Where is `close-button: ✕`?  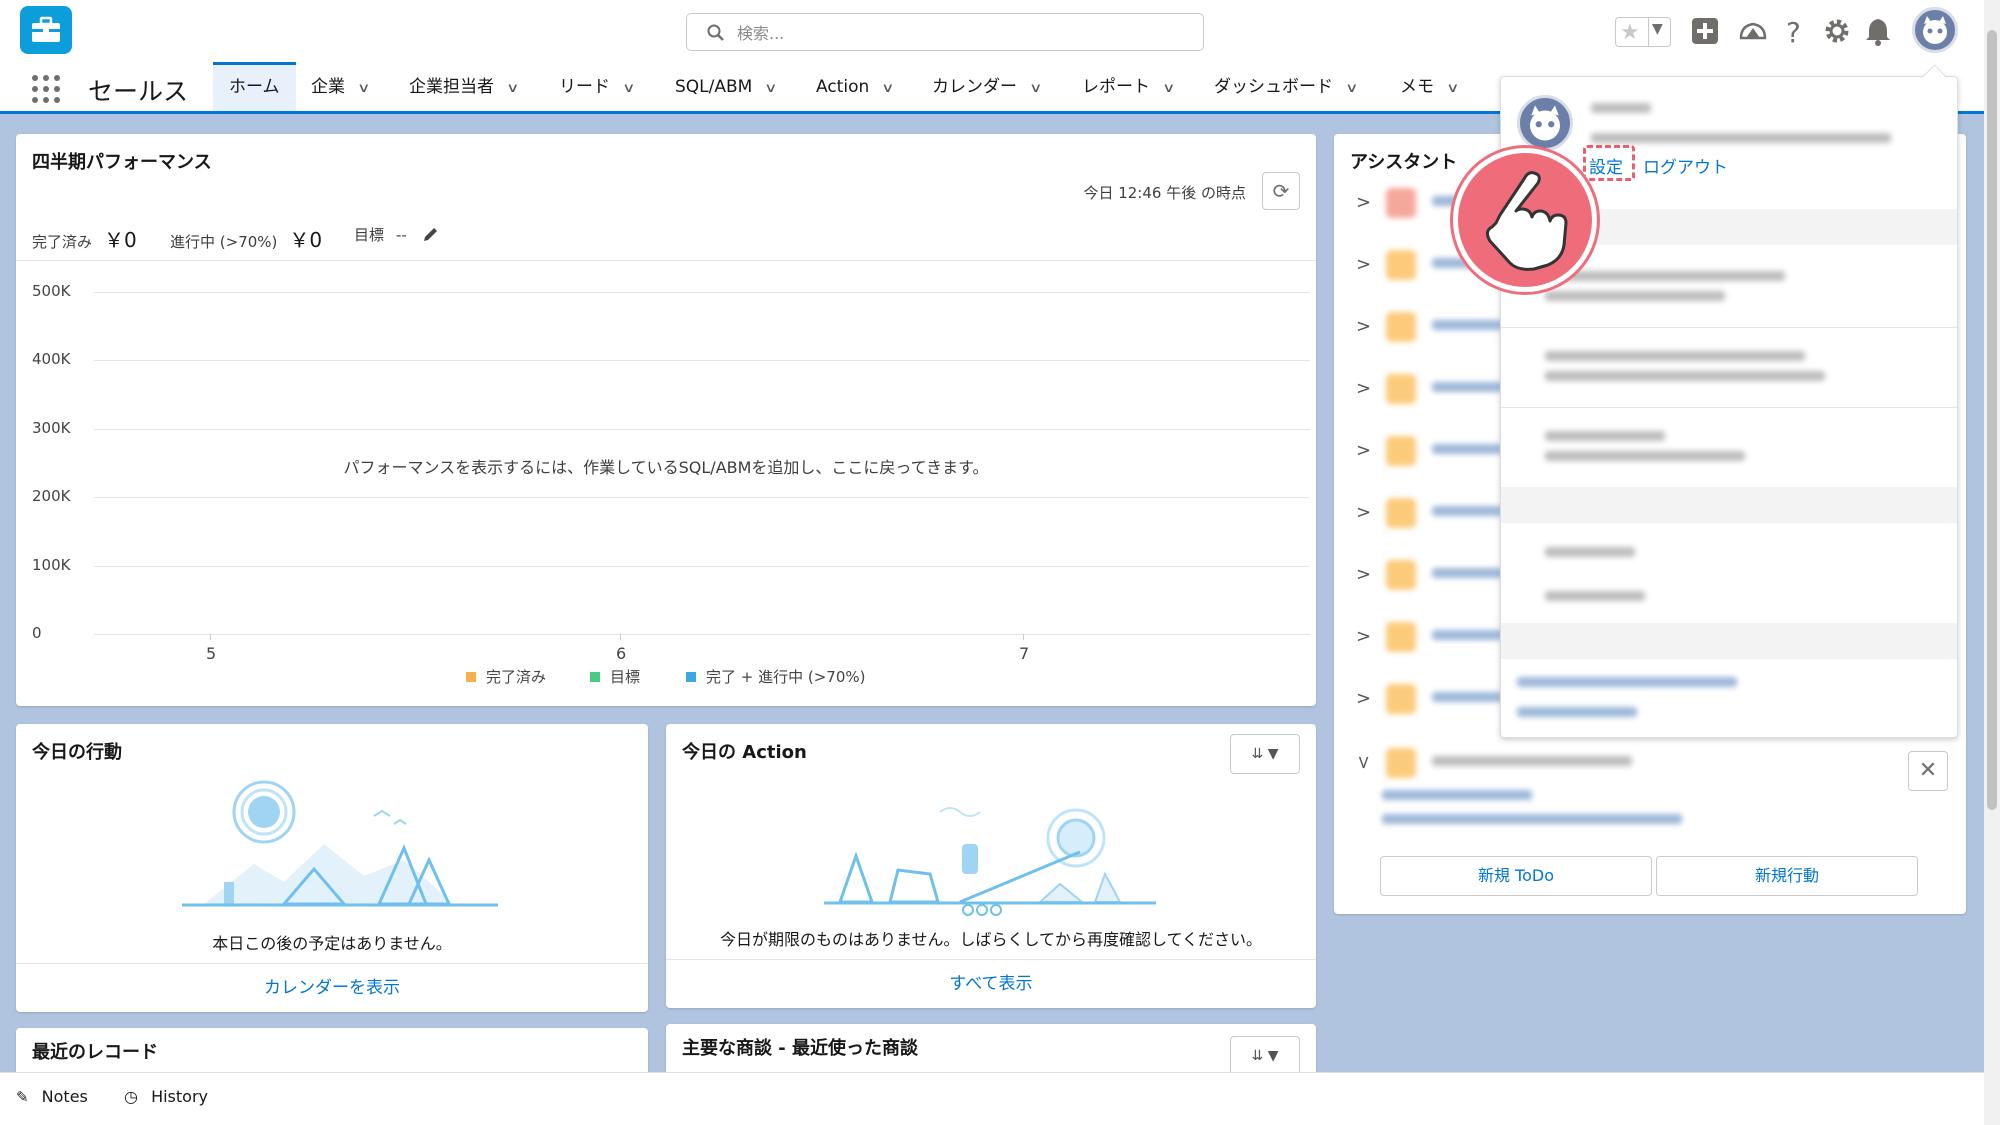
close-button: ✕ is located at coordinates (1928, 771).